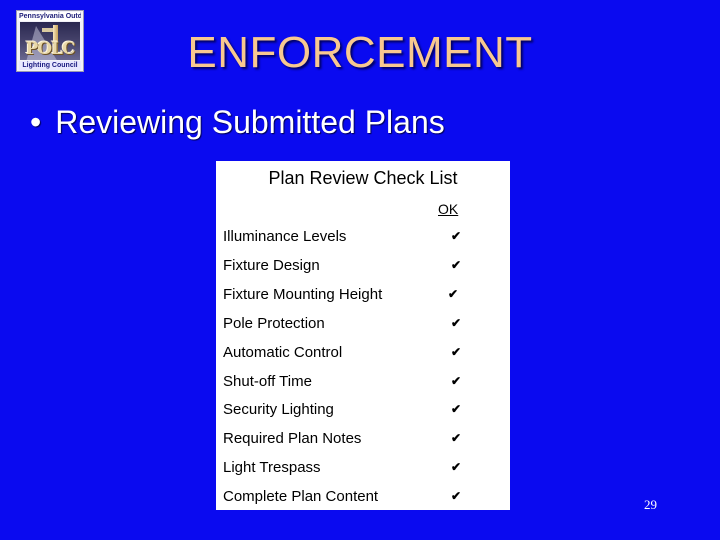 The image size is (720, 540). What do you see at coordinates (267, 381) in the screenshot?
I see `checklist-item-label: Shut-off Time` at bounding box center [267, 381].